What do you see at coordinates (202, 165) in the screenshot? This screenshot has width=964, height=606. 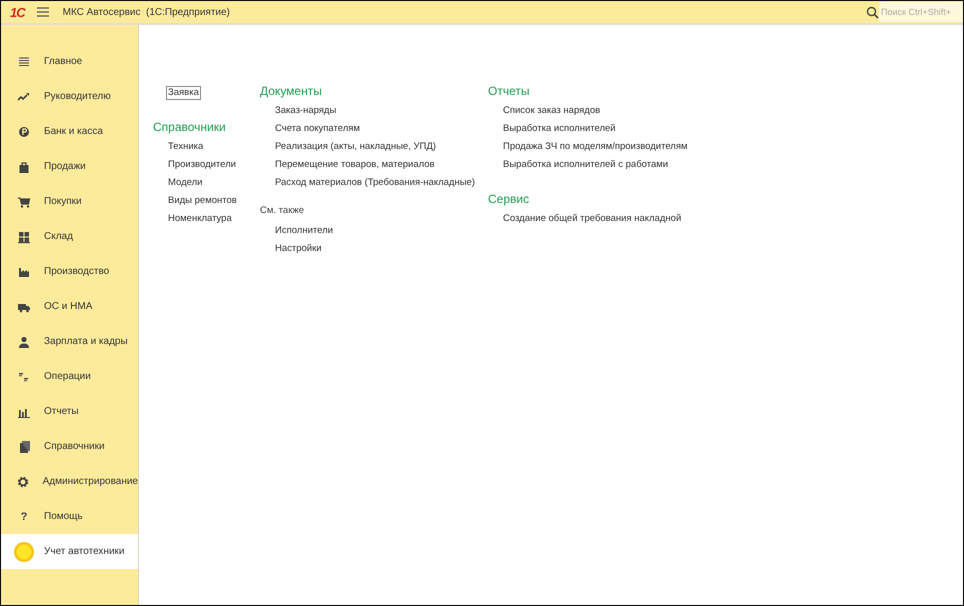 I see `nav-link: Производители` at bounding box center [202, 165].